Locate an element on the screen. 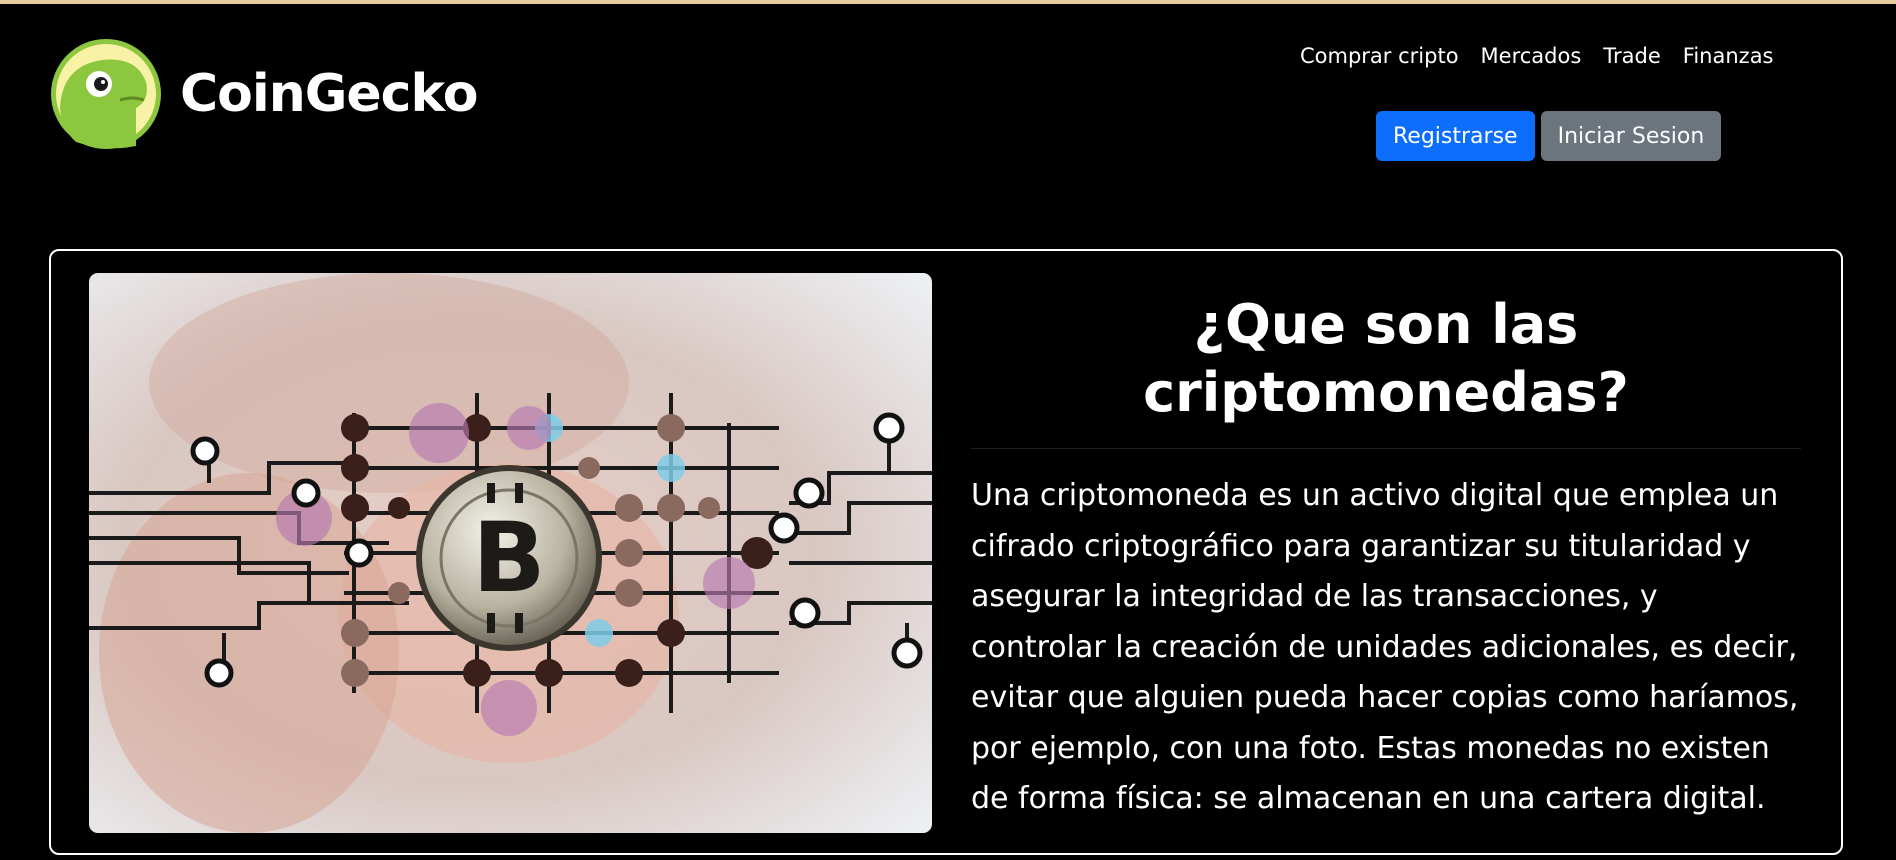  page-title: ¿Que son las criptomonedas? is located at coordinates (1386, 358).